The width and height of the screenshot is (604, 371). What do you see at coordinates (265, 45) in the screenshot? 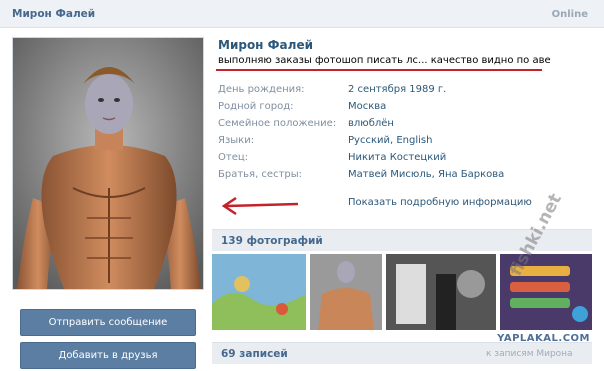
I see `profile-name: Мирон Фалей` at bounding box center [265, 45].